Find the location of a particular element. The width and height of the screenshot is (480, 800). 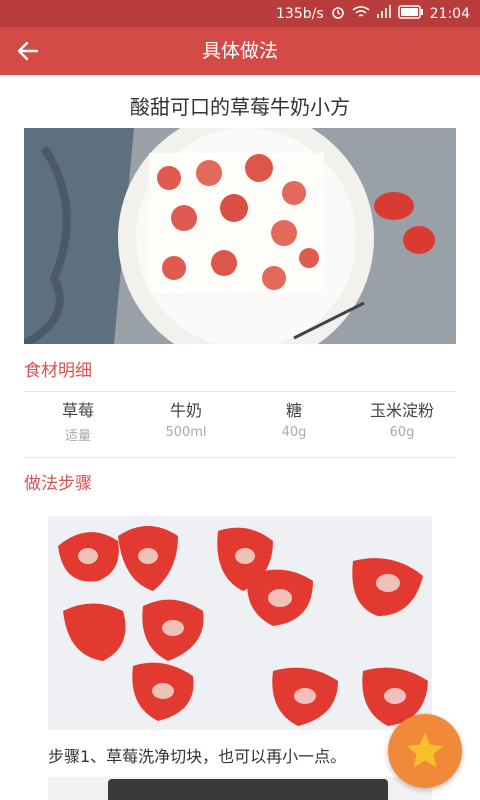

ingredient-amount: 40g is located at coordinates (294, 432).